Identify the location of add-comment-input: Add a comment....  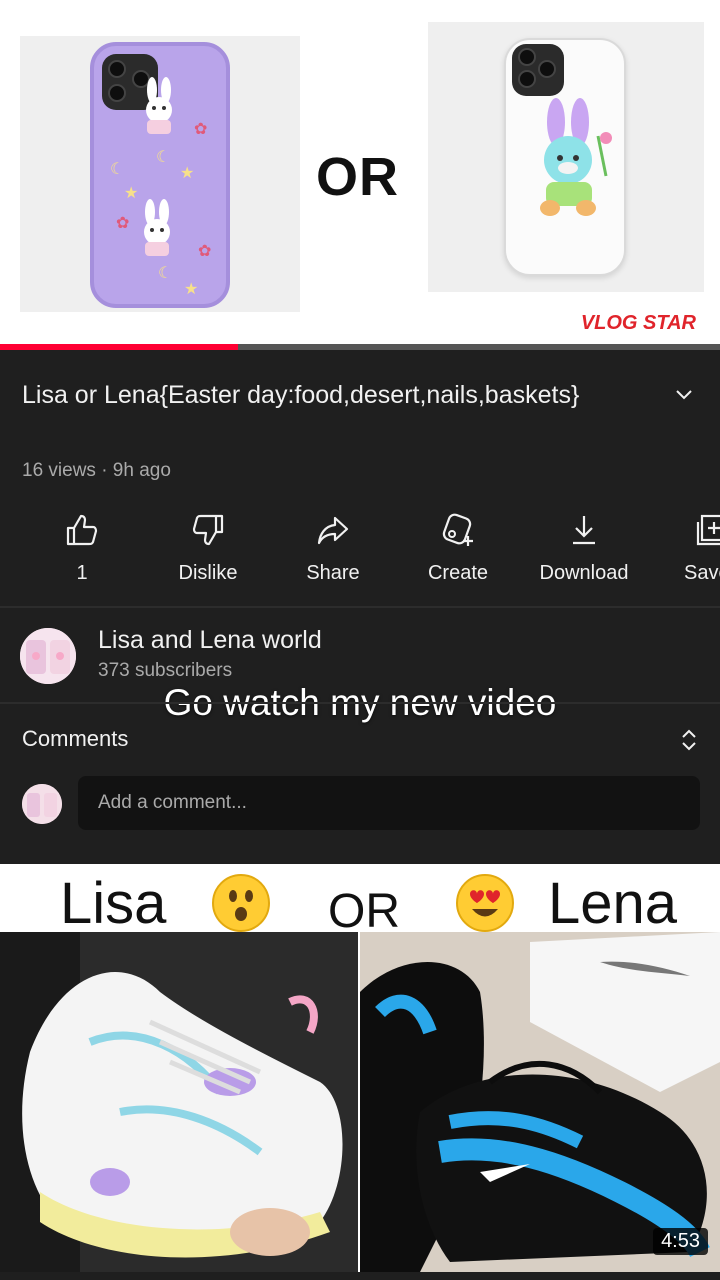
(389, 803).